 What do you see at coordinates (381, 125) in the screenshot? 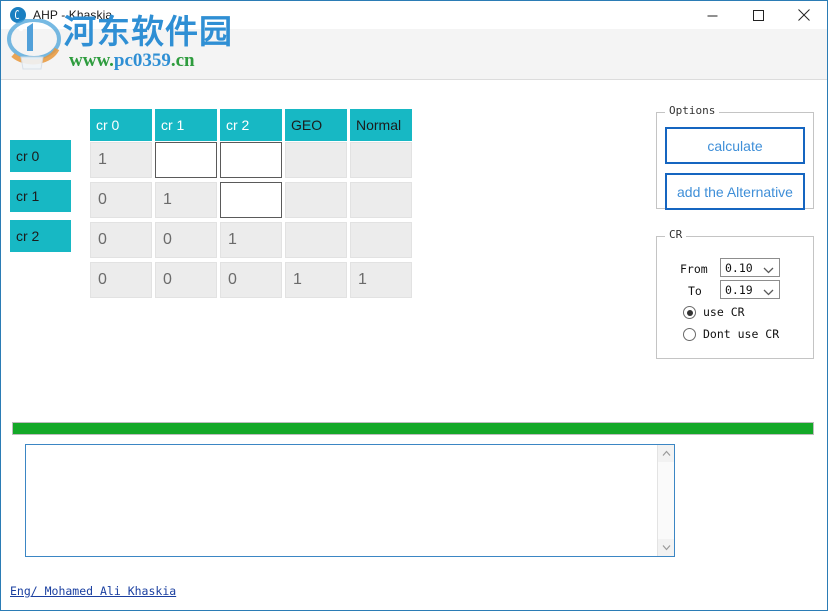
I see `matrix-col-header-normal: Normal` at bounding box center [381, 125].